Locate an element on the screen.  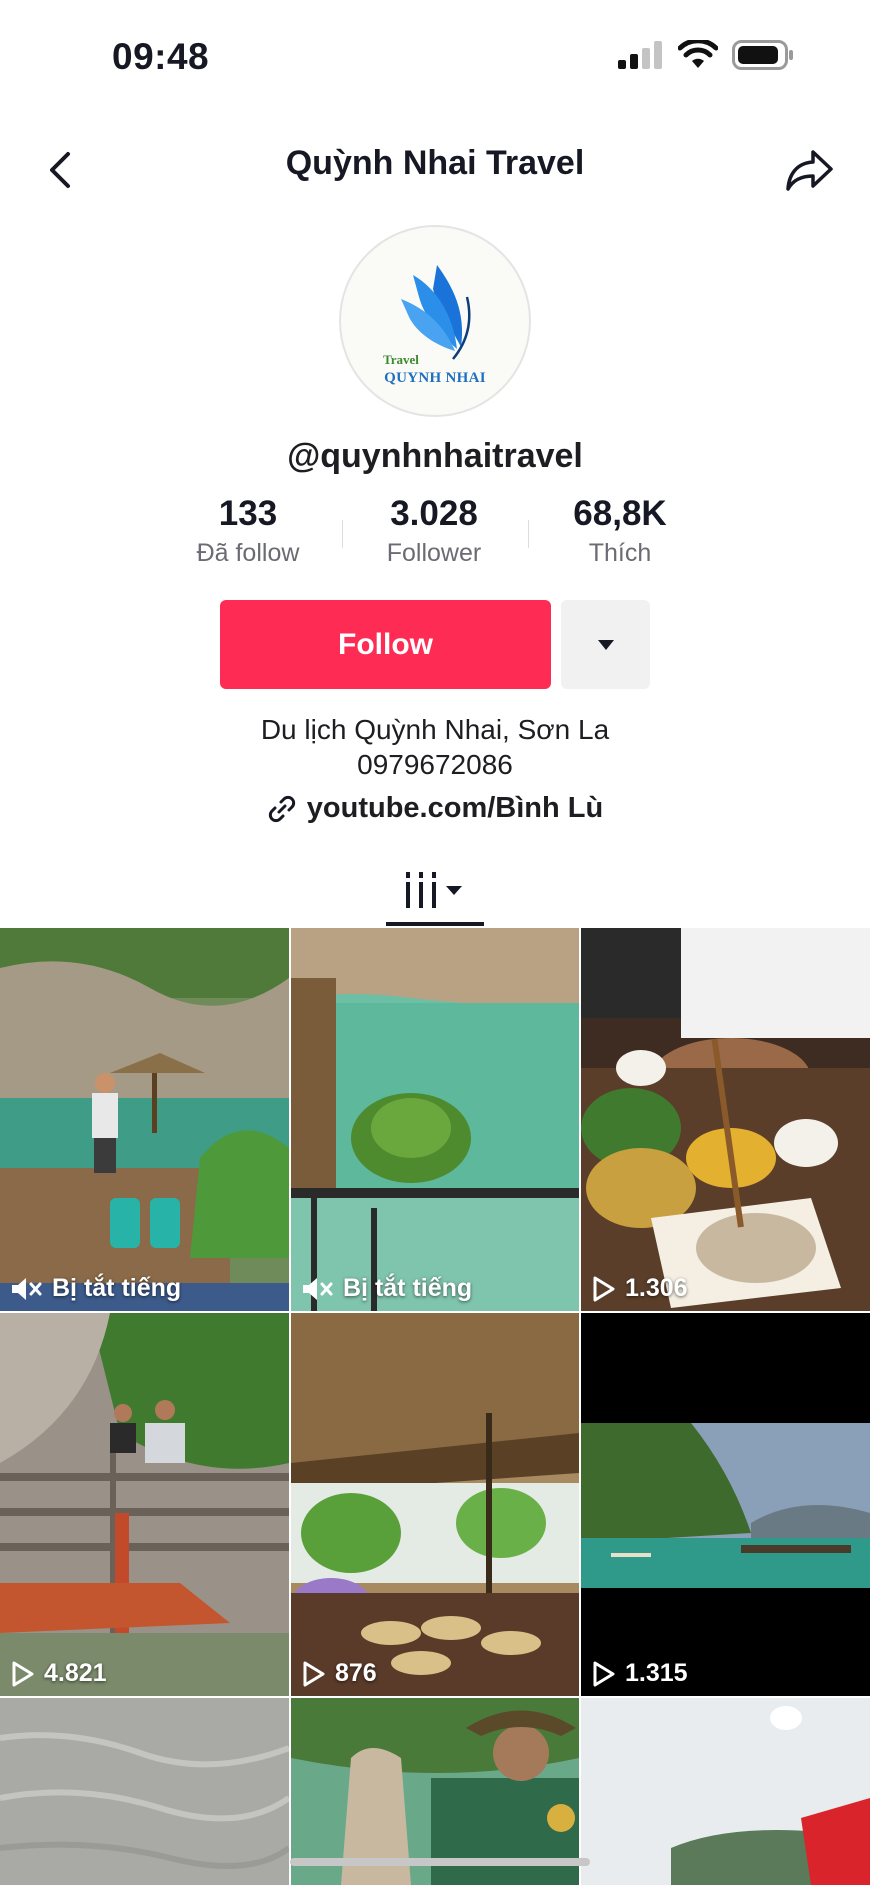
home-indicator is located at coordinates (440, 1862).